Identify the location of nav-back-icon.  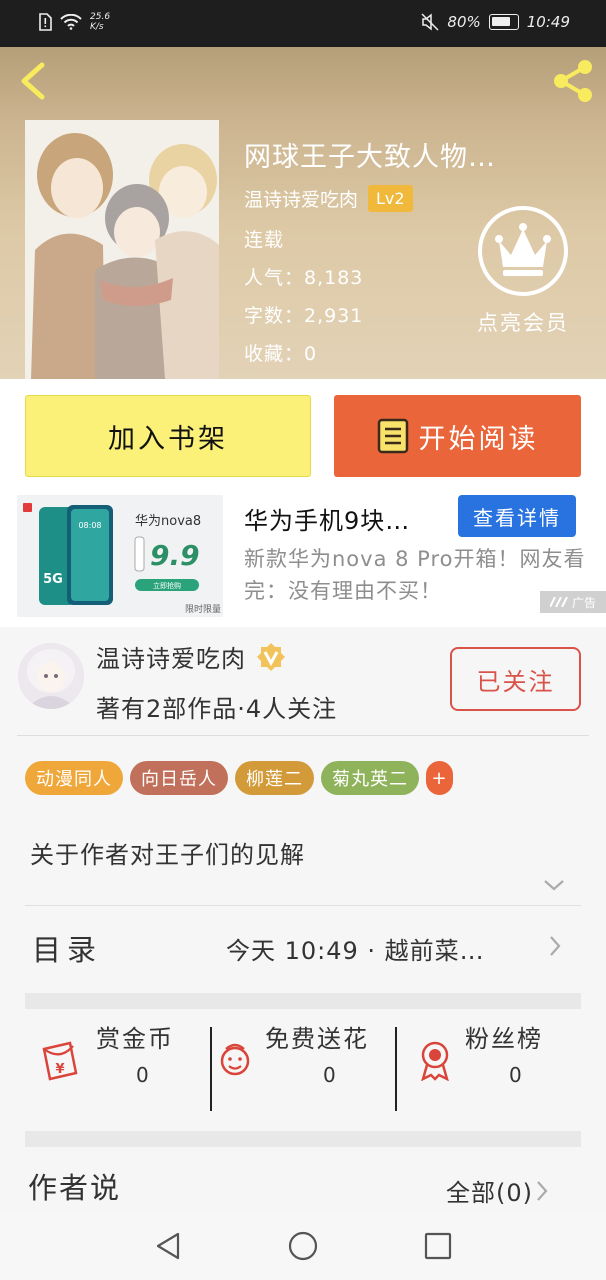
(168, 1246).